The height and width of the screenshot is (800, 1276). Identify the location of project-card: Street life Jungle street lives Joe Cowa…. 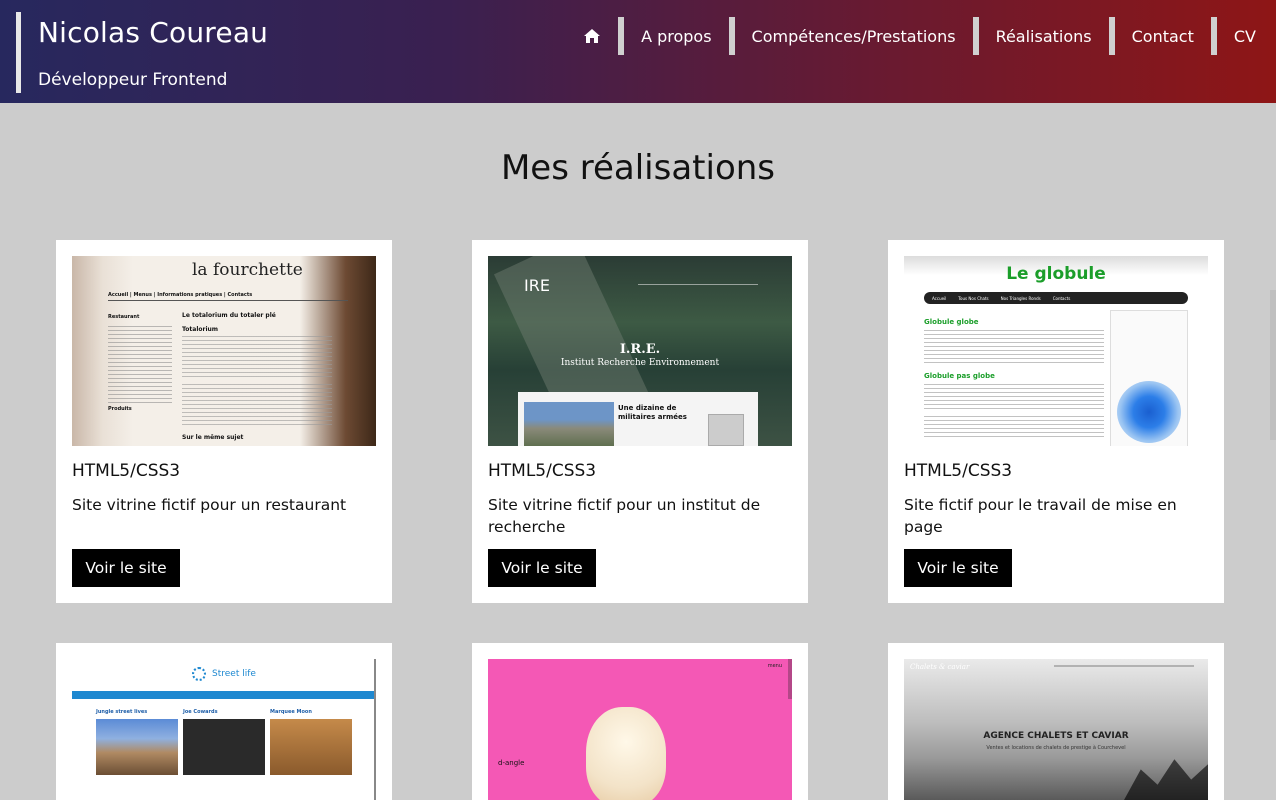
(224, 721).